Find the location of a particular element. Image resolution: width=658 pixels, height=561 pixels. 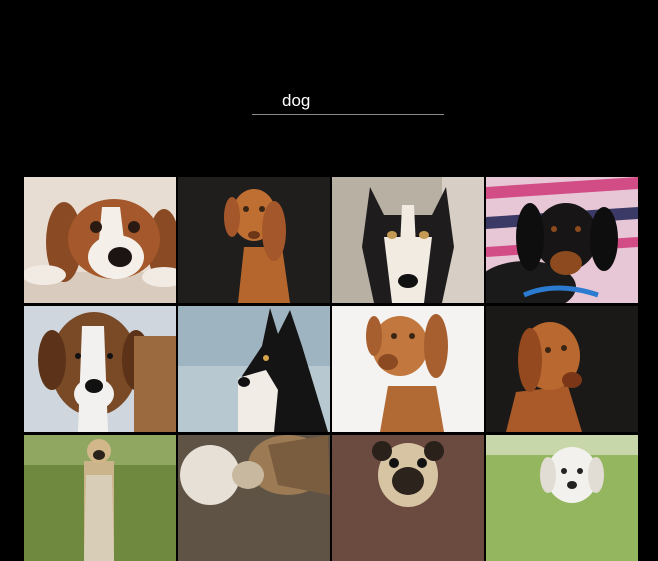

cavalier-spaniel-image is located at coordinates (100, 240).